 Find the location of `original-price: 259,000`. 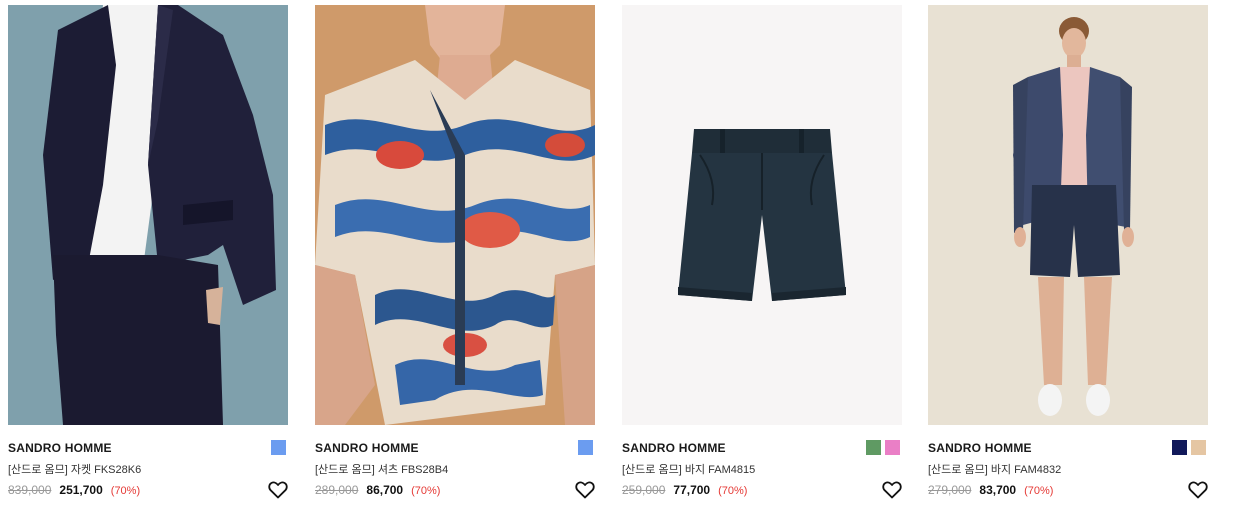

original-price: 259,000 is located at coordinates (644, 490).